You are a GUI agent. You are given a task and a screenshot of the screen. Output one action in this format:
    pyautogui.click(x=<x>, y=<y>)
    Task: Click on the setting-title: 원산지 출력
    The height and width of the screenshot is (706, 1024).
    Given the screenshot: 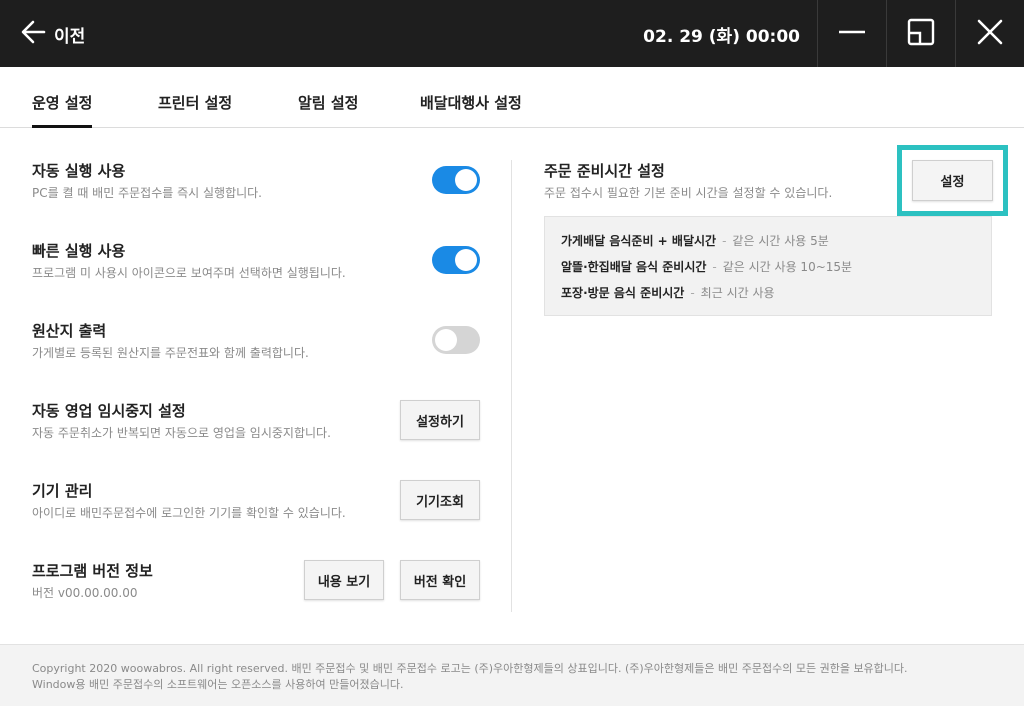 What is the action you would take?
    pyautogui.click(x=69, y=331)
    